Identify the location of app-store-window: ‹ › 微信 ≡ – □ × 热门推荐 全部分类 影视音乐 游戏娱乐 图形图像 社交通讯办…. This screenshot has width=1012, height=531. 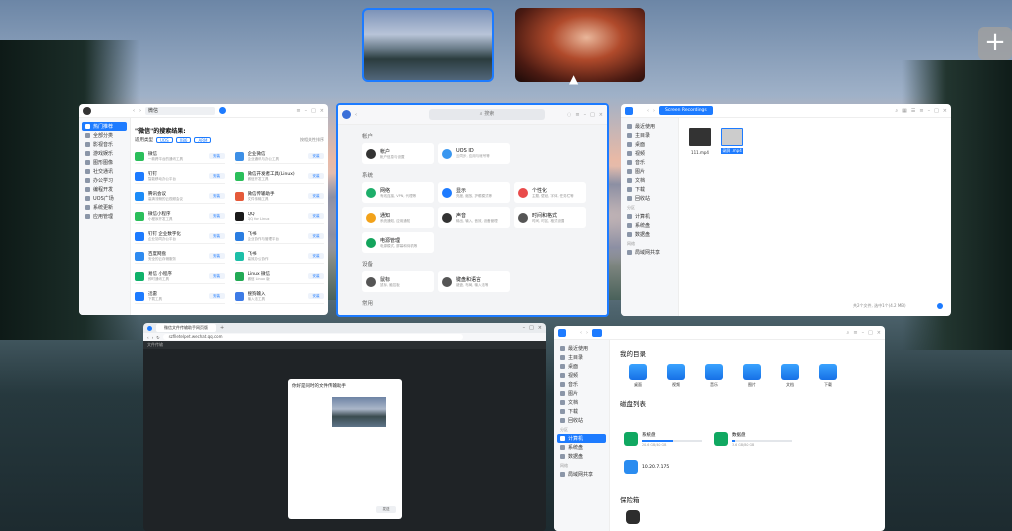
(203, 209).